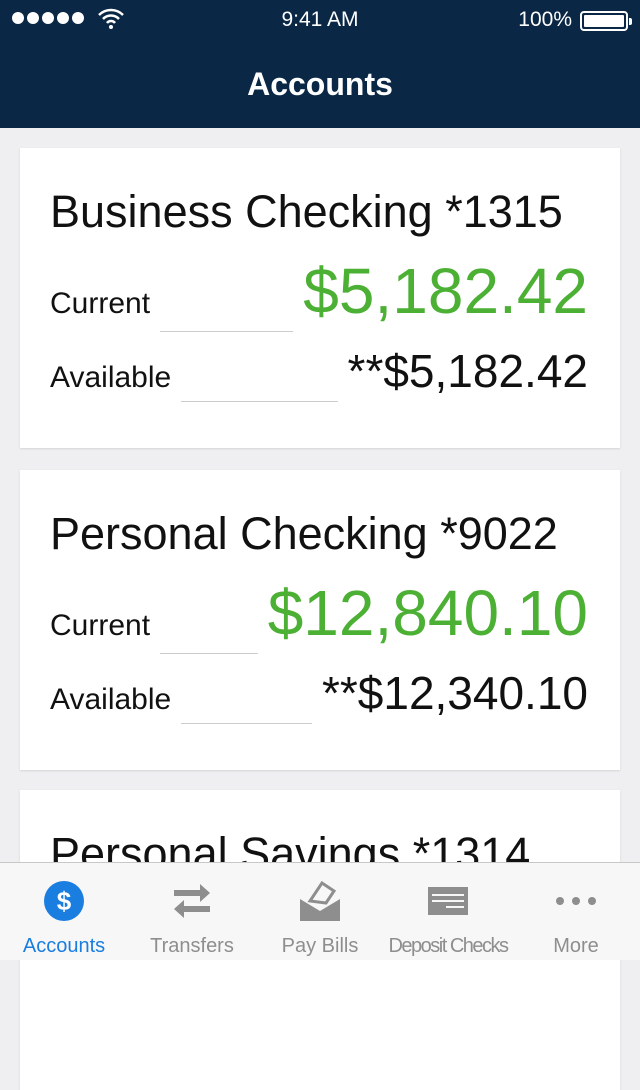 The width and height of the screenshot is (640, 1090). What do you see at coordinates (319, 695) in the screenshot?
I see `available-balance-row: Available **$12,340.10` at bounding box center [319, 695].